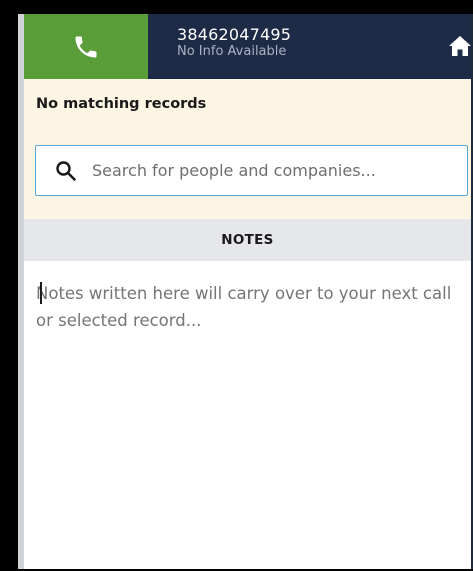 Image resolution: width=473 pixels, height=571 pixels. I want to click on no-match-message: No matching records, so click(121, 104).